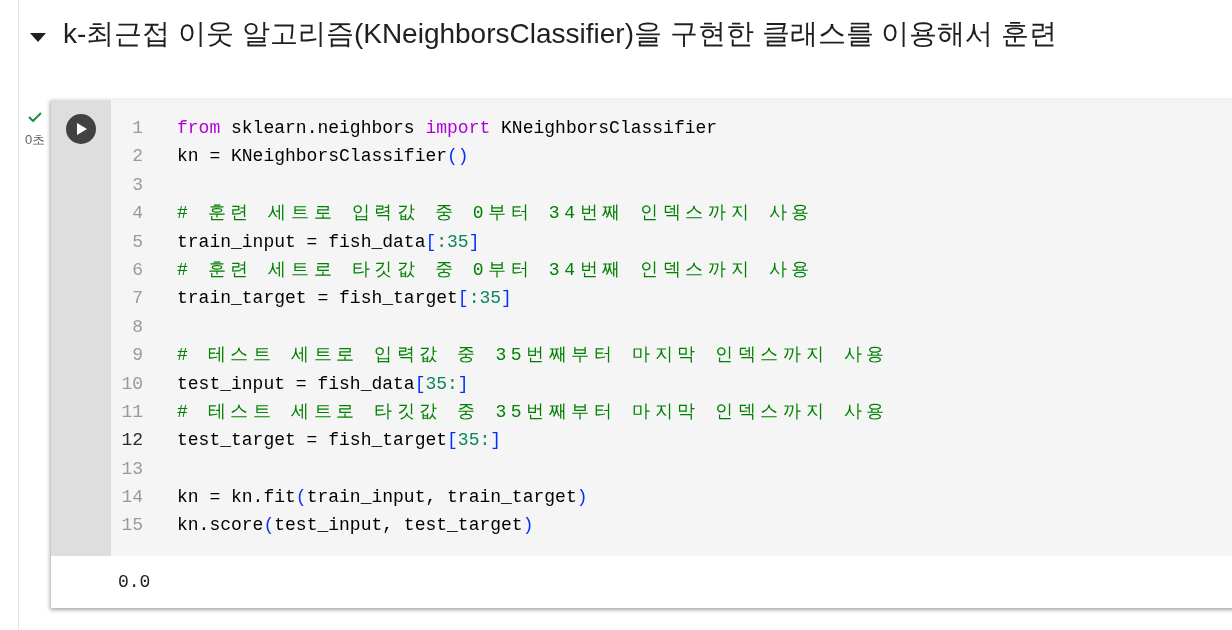  I want to click on code-line: train_input = fish_data[:35], so click(328, 242).